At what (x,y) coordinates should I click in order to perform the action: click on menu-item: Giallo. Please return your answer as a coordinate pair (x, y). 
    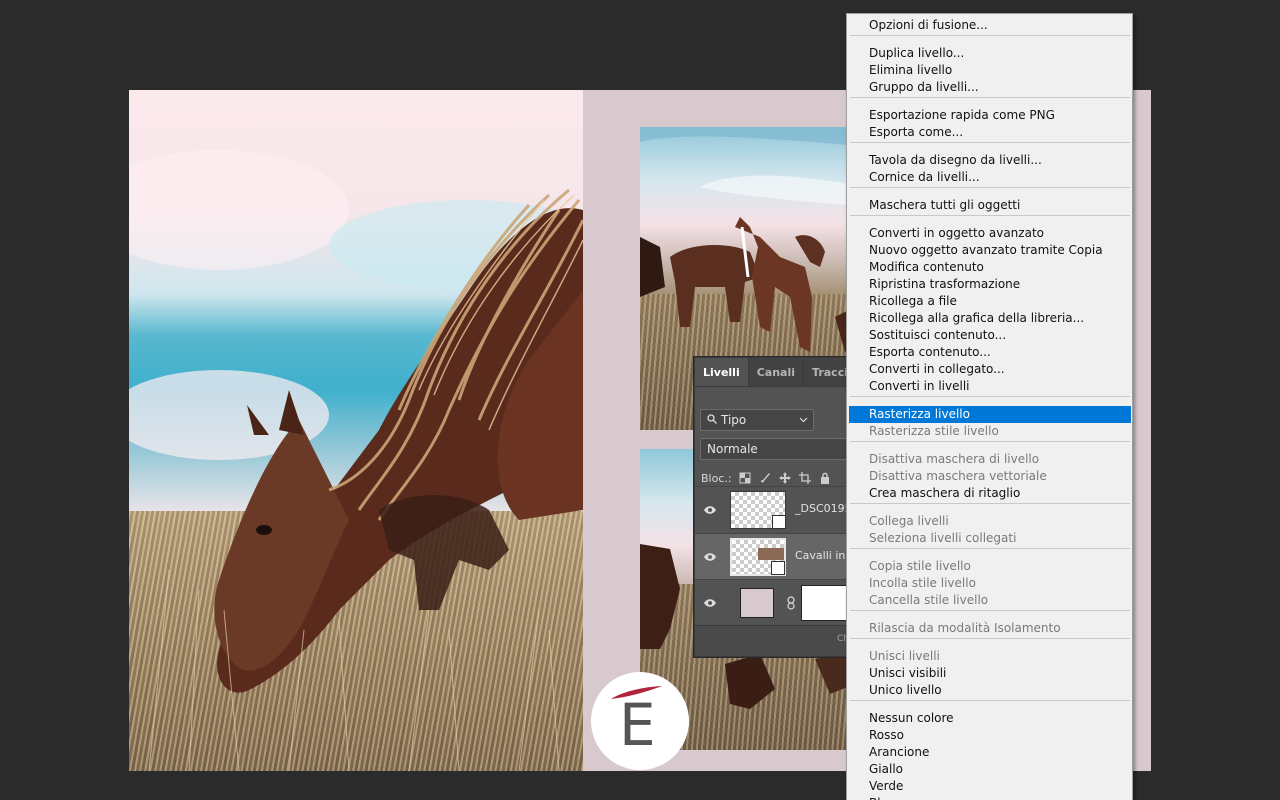
    Looking at the image, I should click on (990, 769).